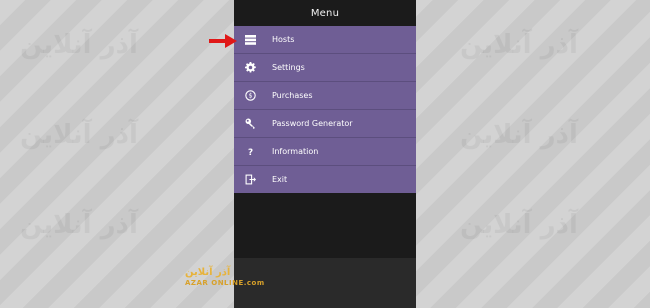 The image size is (650, 308). Describe the element at coordinates (250, 40) in the screenshot. I see `server-icon` at that location.